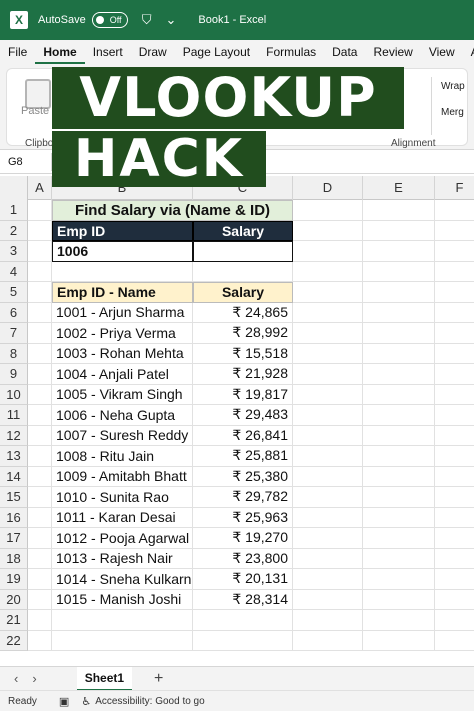 The height and width of the screenshot is (711, 474). What do you see at coordinates (122, 292) in the screenshot?
I see `table-header-name: Emp ID - Name` at bounding box center [122, 292].